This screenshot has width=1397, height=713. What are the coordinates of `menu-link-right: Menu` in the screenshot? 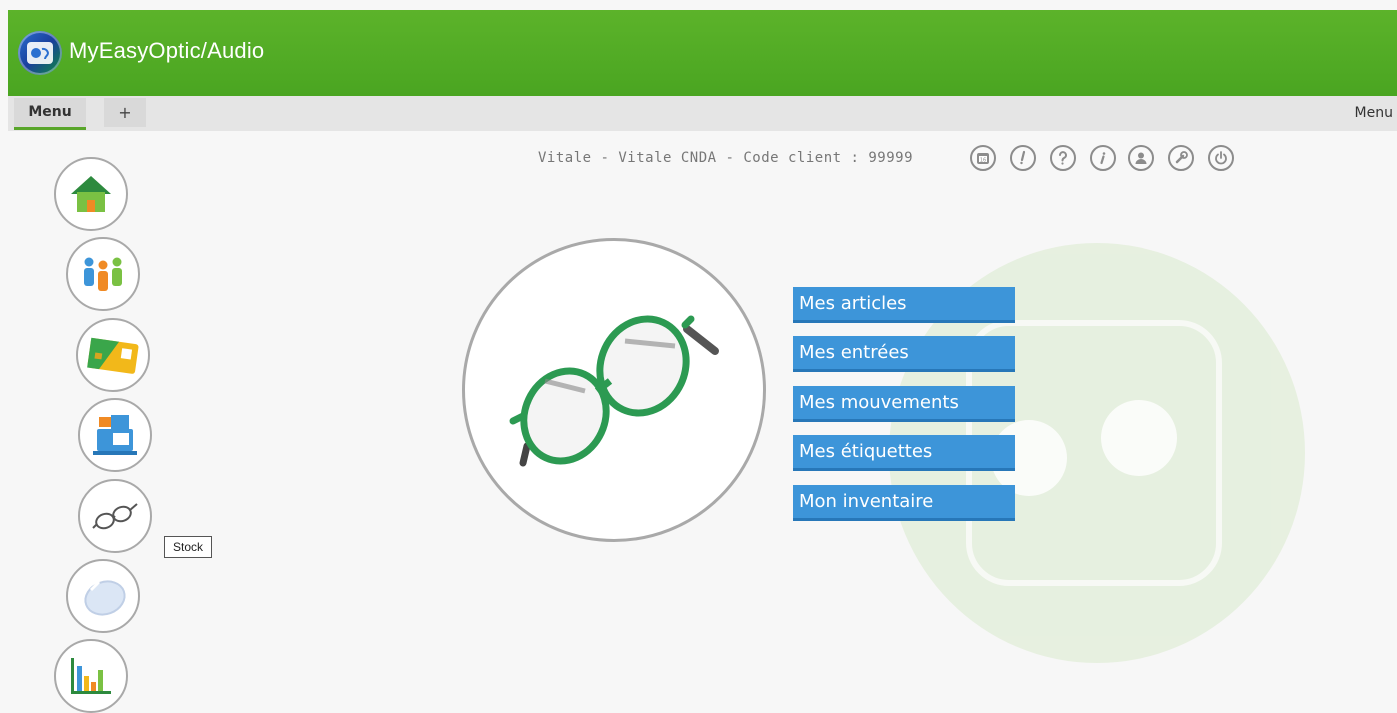 It's located at (1374, 113).